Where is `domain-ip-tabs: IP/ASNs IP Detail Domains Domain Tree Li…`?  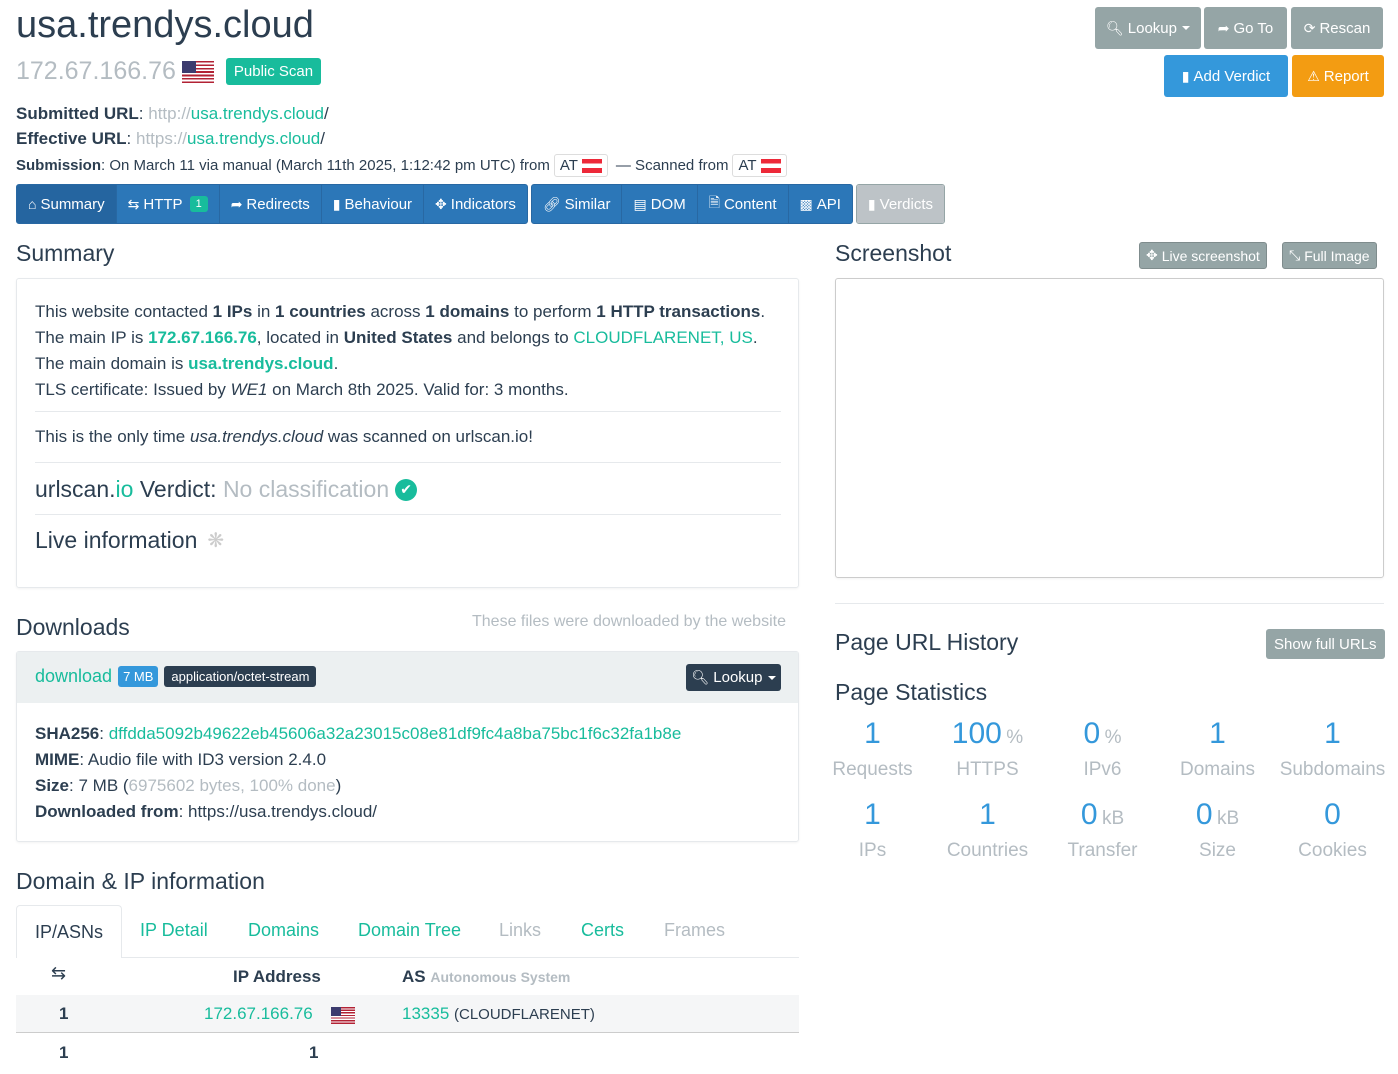 domain-ip-tabs: IP/ASNs IP Detail Domains Domain Tree Li… is located at coordinates (407, 931).